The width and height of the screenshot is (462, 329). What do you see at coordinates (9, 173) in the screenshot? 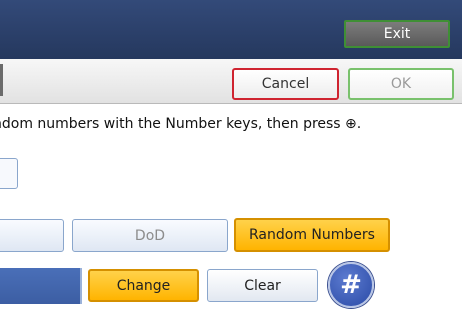
I see `entry-field` at bounding box center [9, 173].